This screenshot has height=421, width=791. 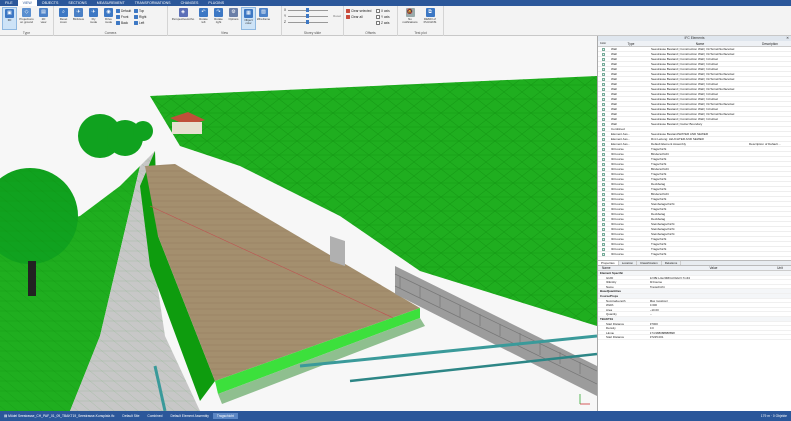 I want to click on perspective-button: ◈ Perspective/ortho, so click(x=183, y=18).